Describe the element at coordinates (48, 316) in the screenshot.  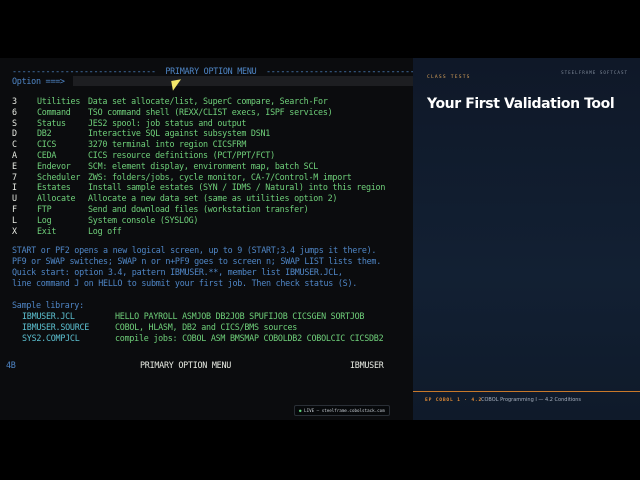
I see `library-dataset-name: IBMUSER.JCL` at that location.